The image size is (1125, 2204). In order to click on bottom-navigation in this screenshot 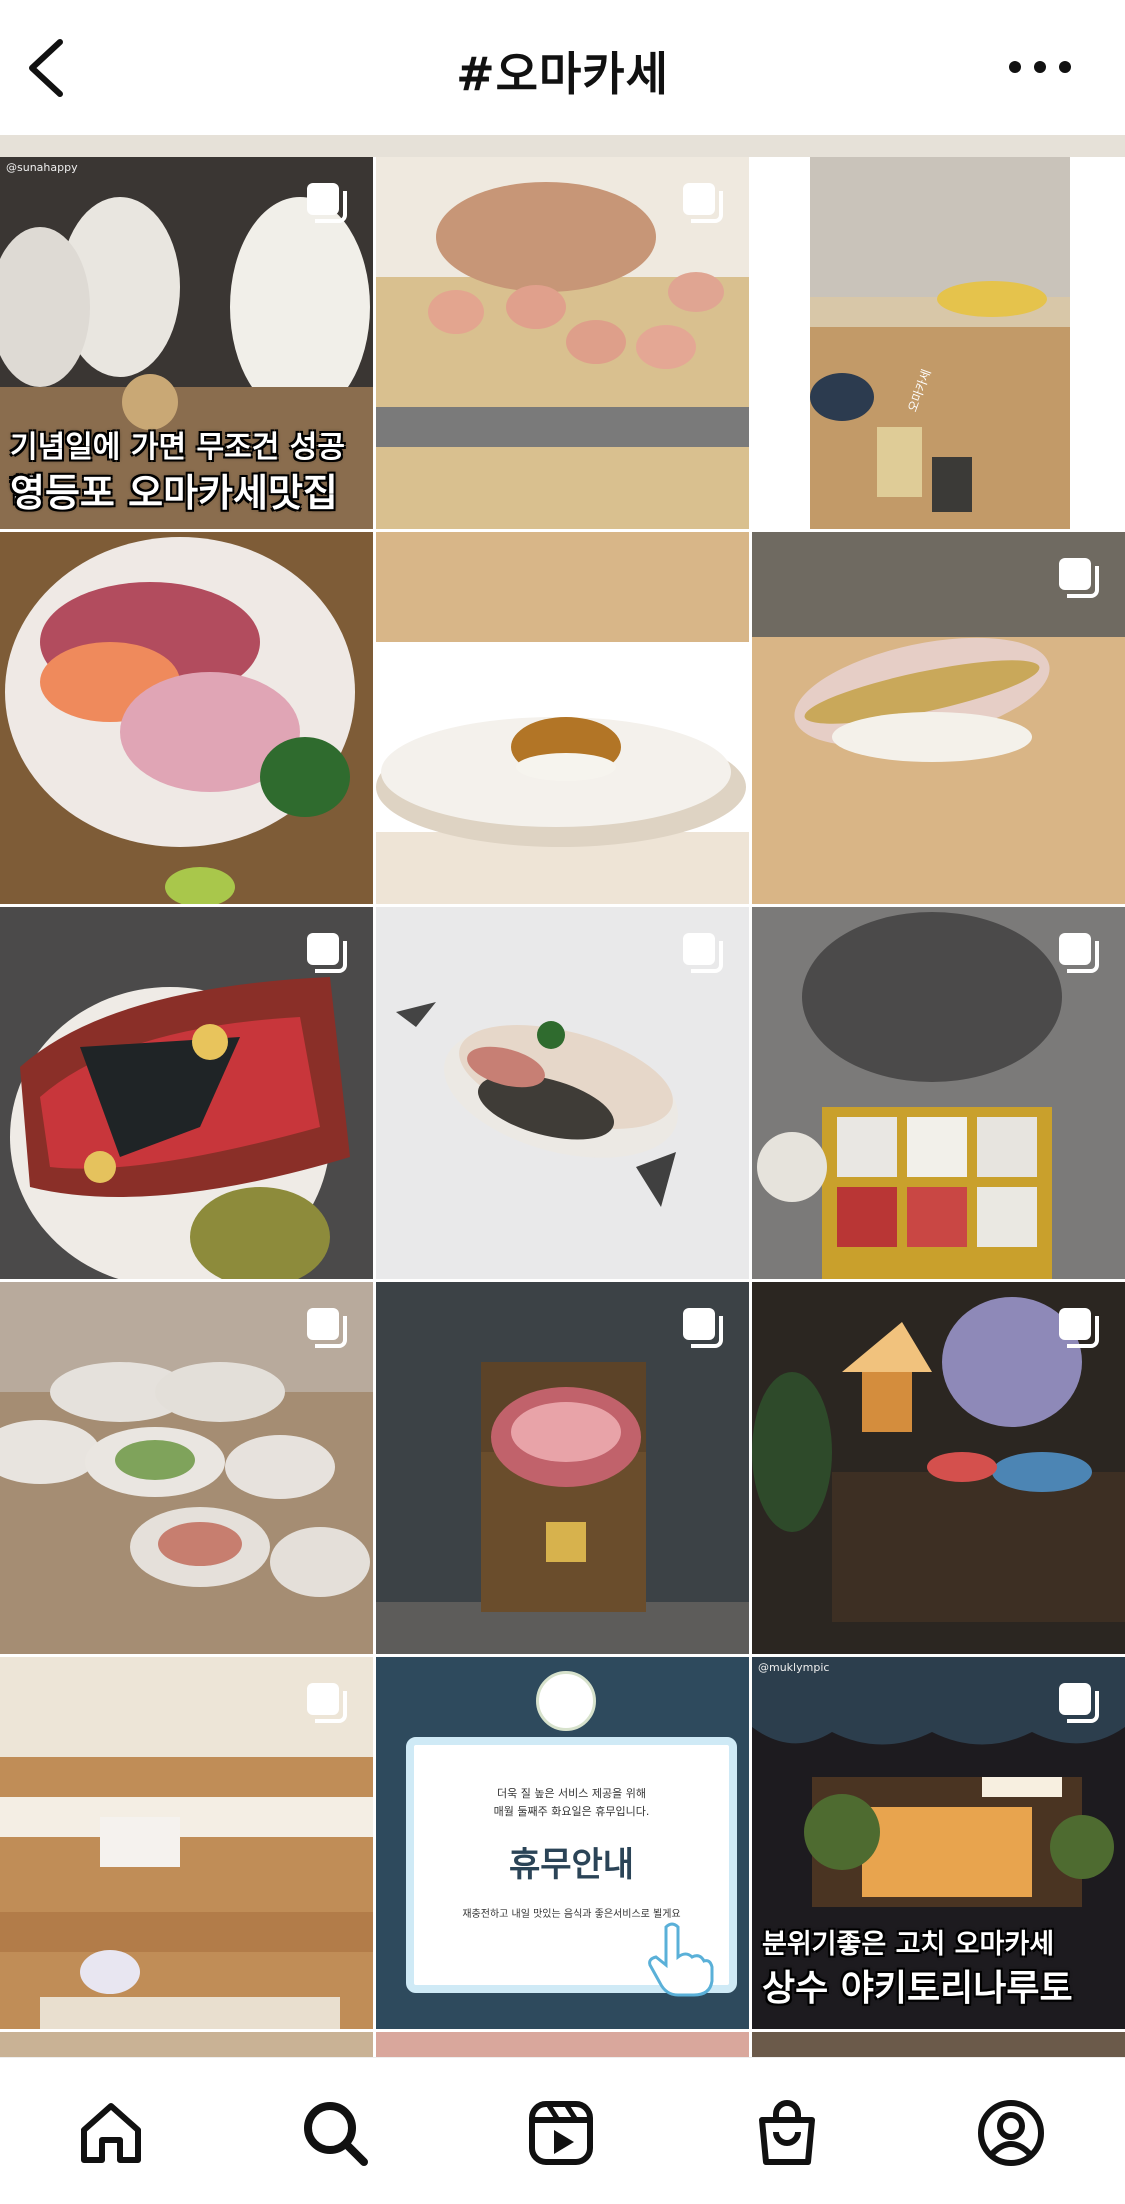, I will do `click(562, 2130)`.